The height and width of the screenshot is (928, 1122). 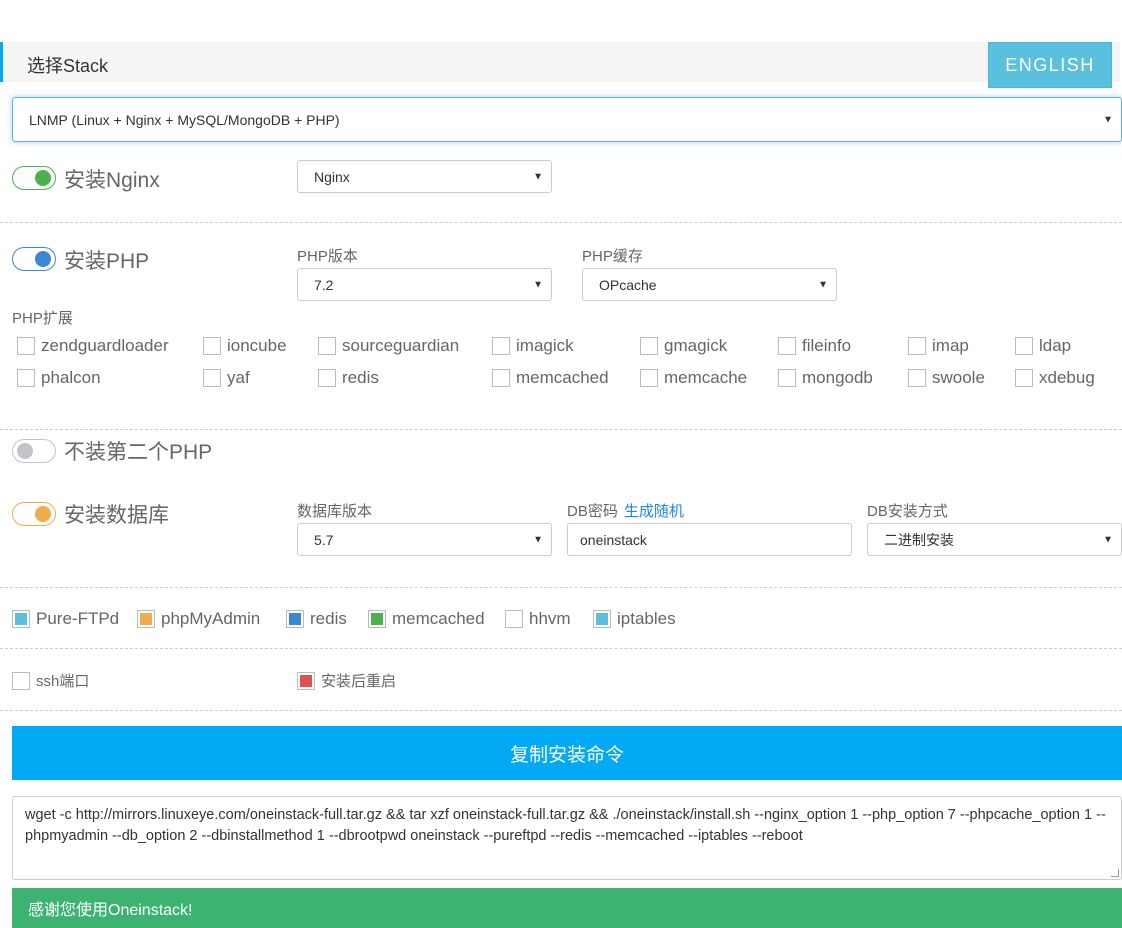 I want to click on php-ext-checkbox-sourceguardian: sourceguardian, so click(x=388, y=346).